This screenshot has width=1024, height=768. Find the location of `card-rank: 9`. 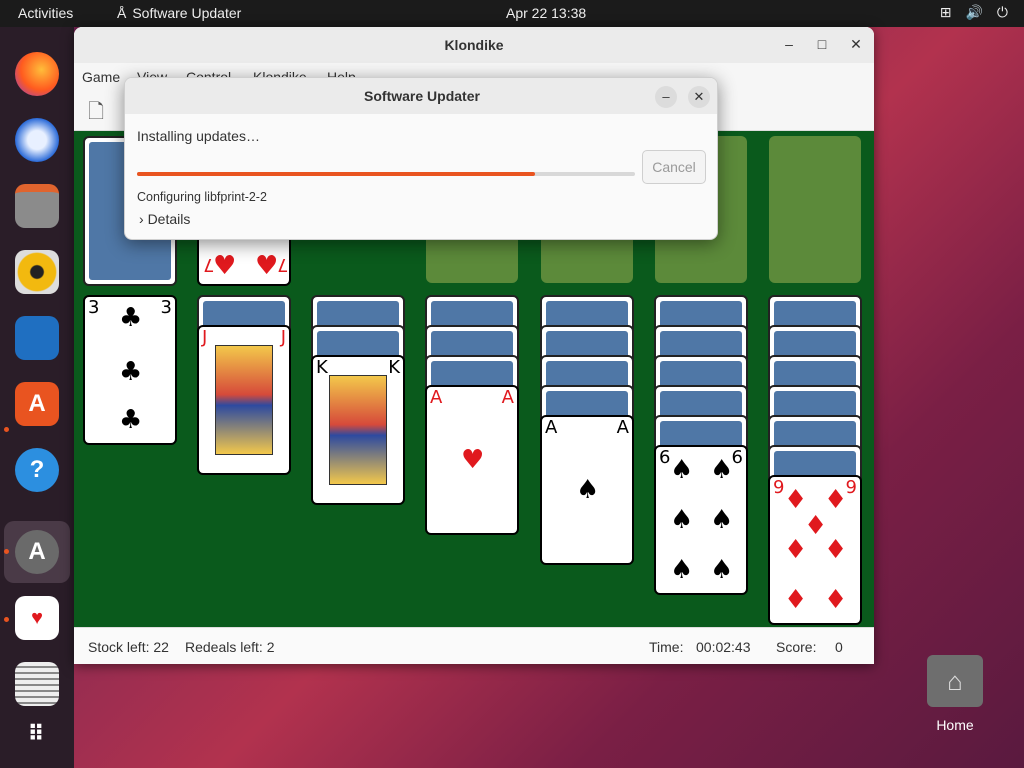

card-rank: 9 is located at coordinates (779, 487).